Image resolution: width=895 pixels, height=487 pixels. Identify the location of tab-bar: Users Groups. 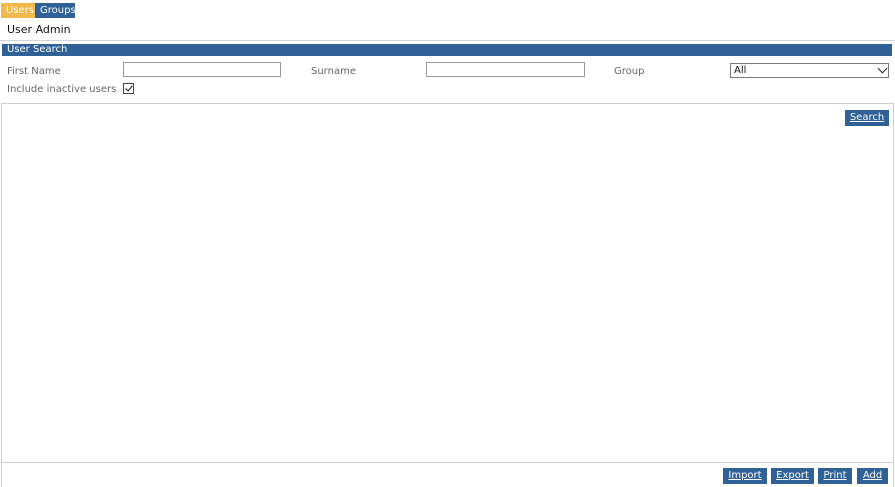
(38, 10).